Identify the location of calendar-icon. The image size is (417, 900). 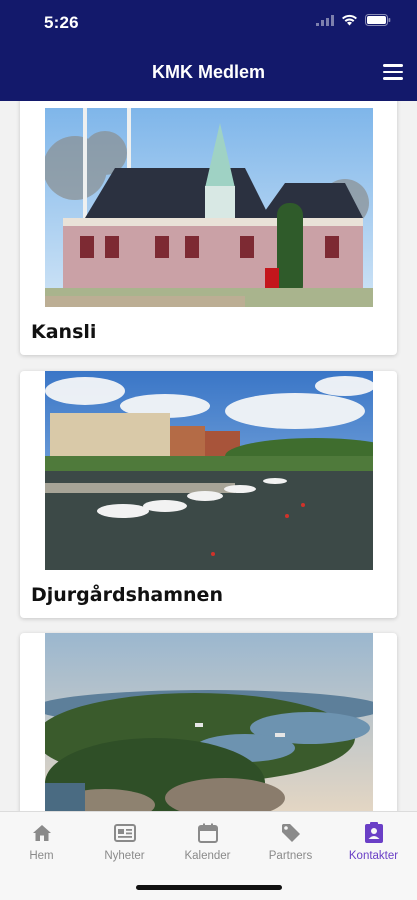
(207, 833).